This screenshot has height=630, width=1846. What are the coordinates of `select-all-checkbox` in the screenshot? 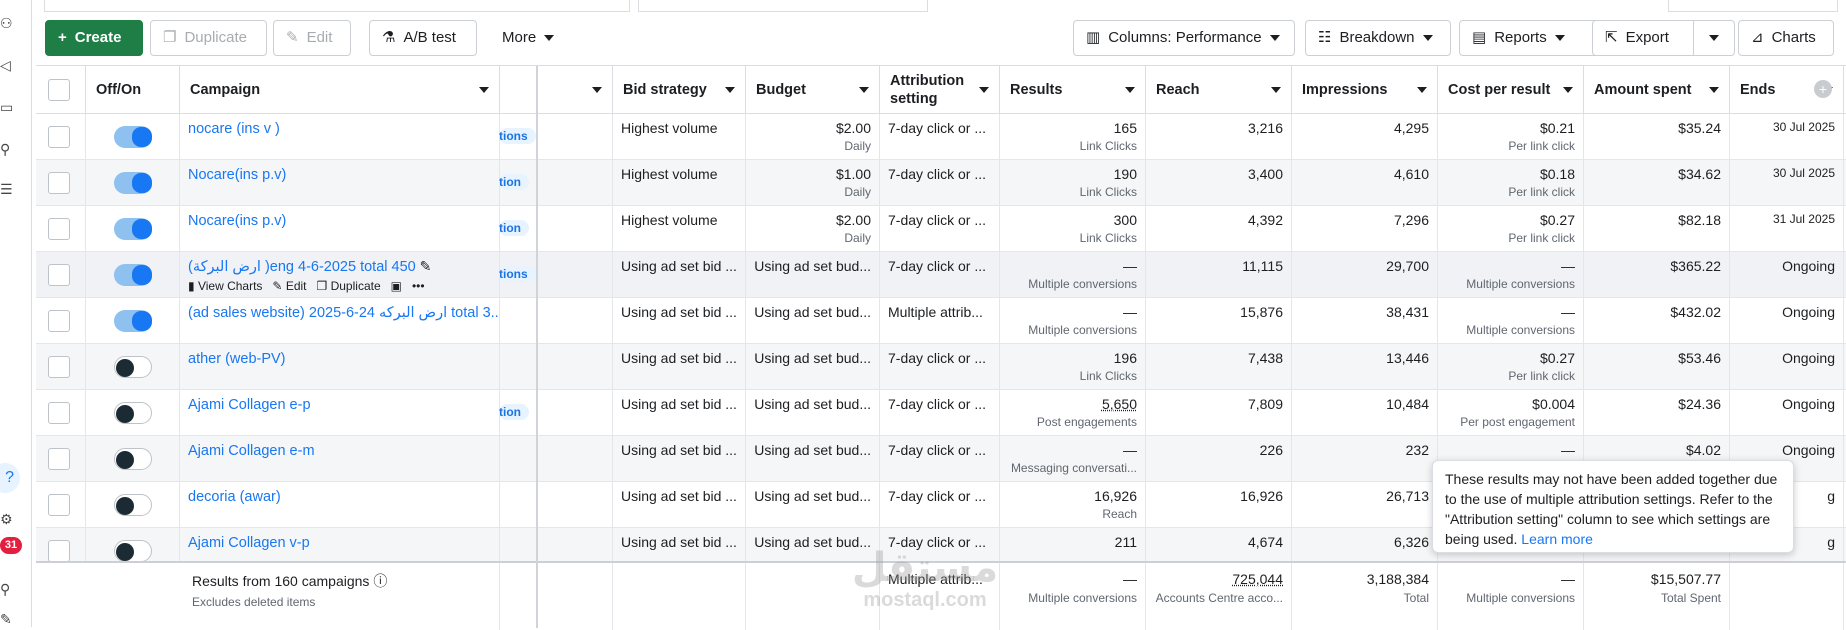 It's located at (59, 90).